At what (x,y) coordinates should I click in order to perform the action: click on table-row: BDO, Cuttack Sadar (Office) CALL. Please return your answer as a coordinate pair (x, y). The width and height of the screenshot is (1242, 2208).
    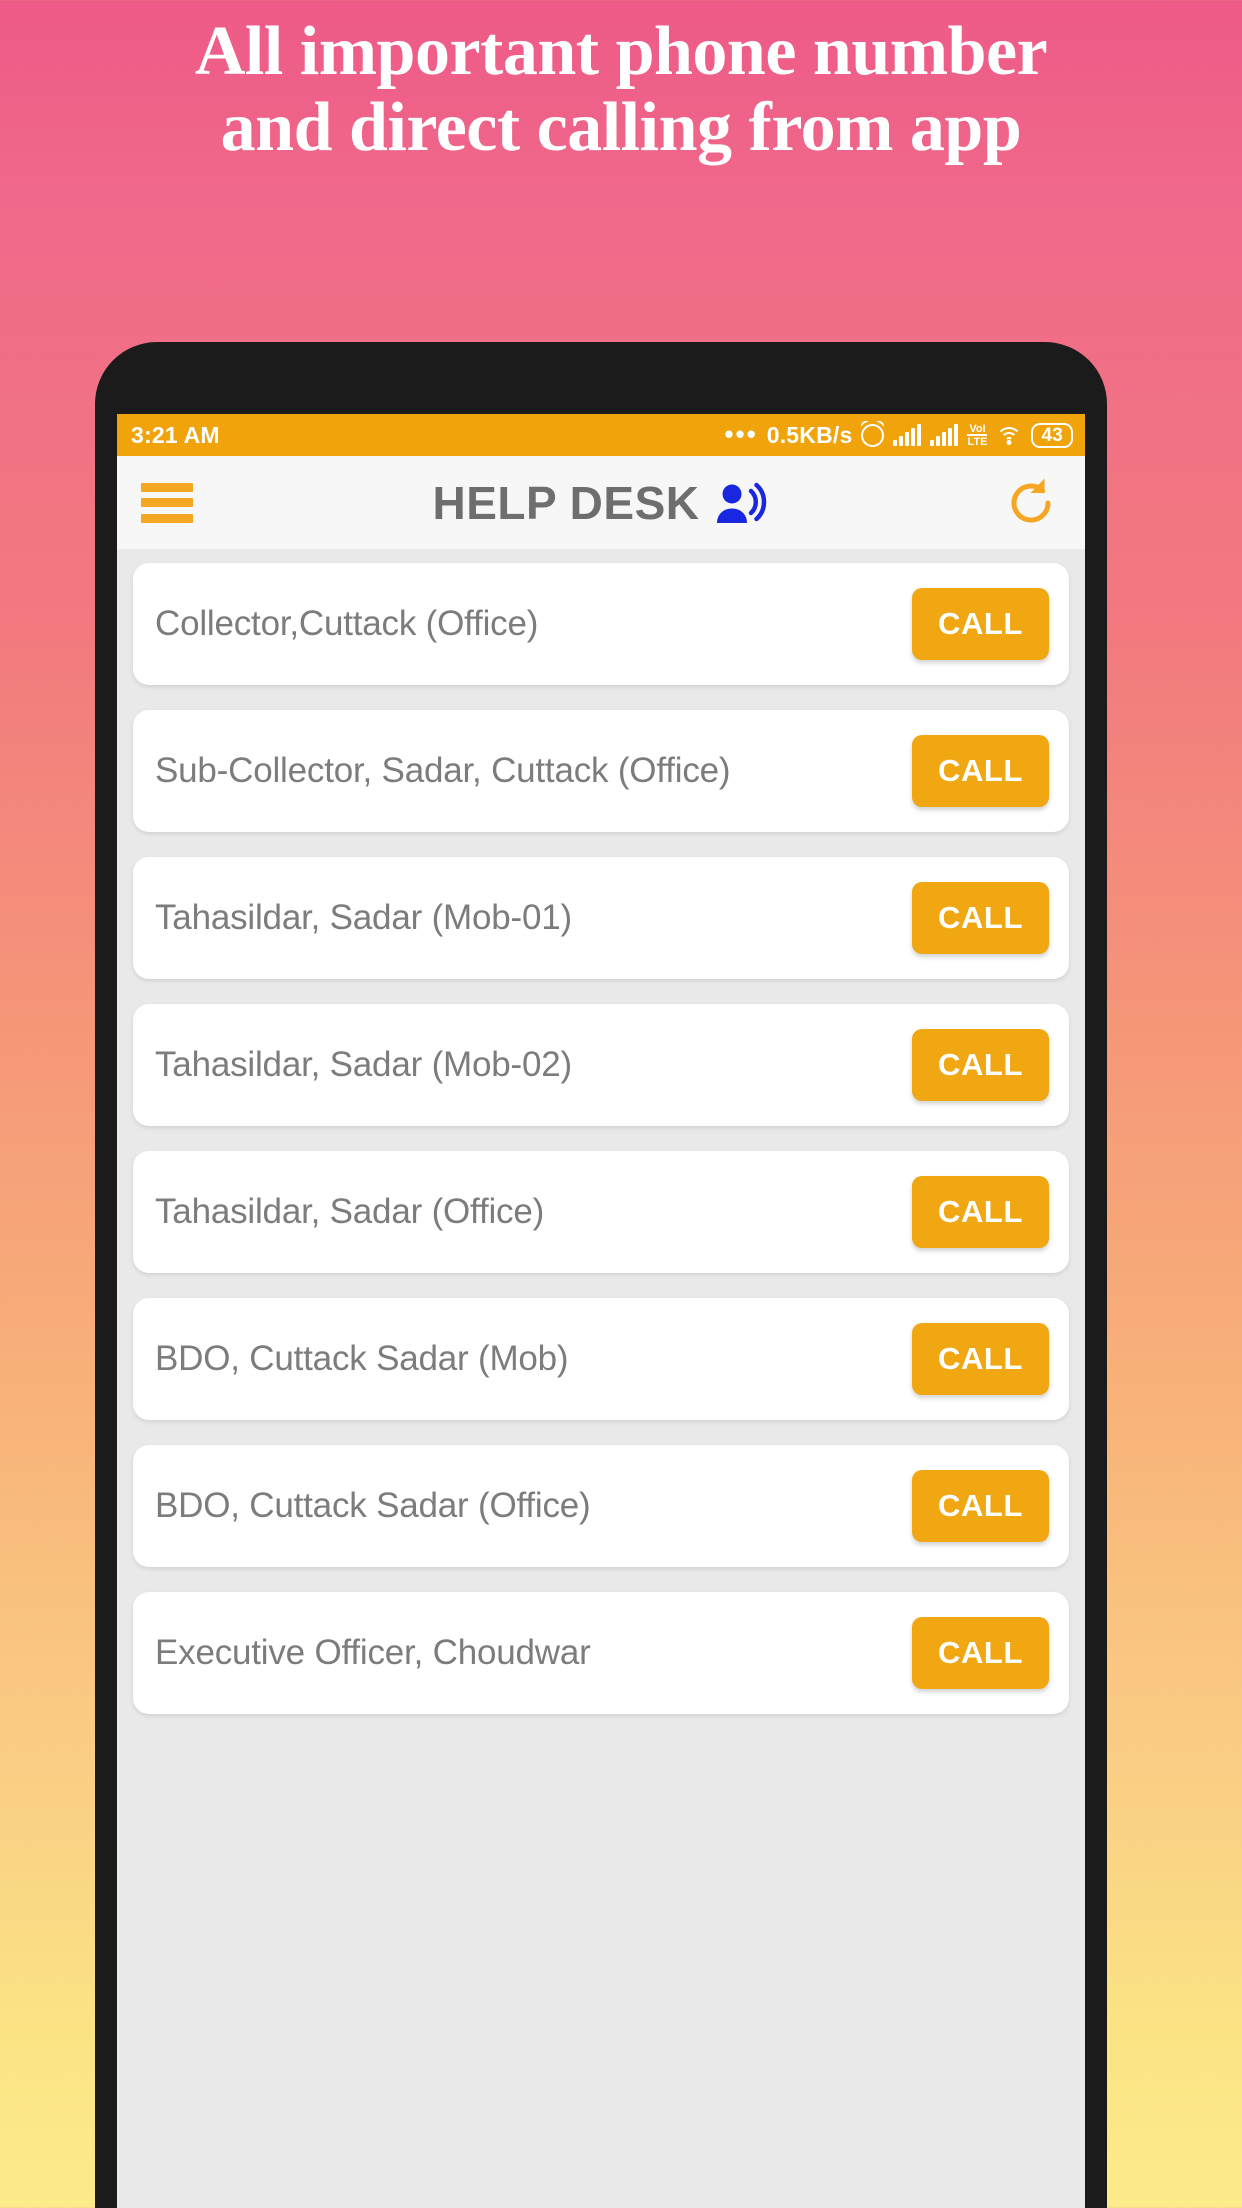
    Looking at the image, I should click on (601, 1506).